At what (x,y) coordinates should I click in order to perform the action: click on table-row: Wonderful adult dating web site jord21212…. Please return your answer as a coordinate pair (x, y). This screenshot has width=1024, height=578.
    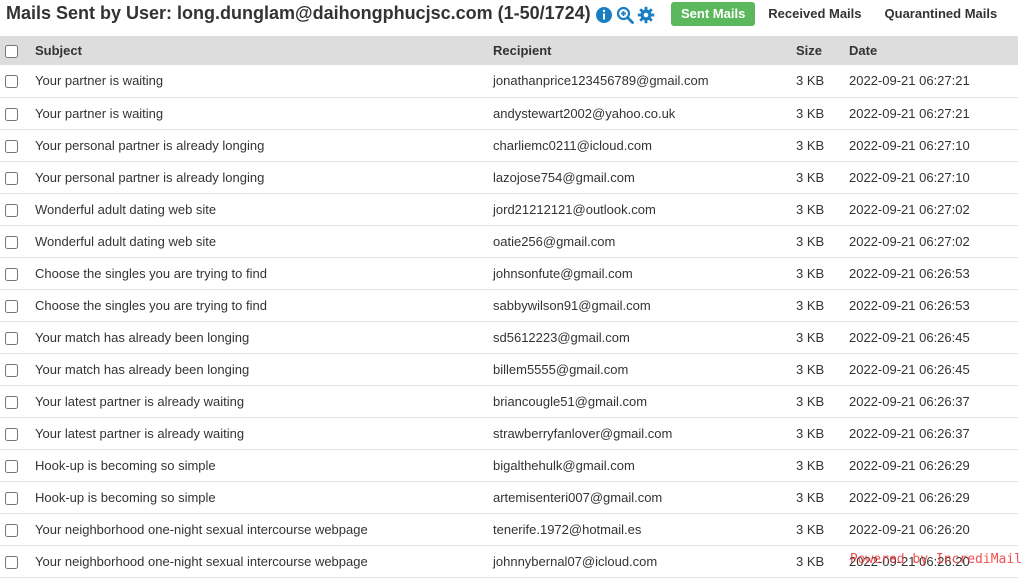
    Looking at the image, I should click on (509, 209).